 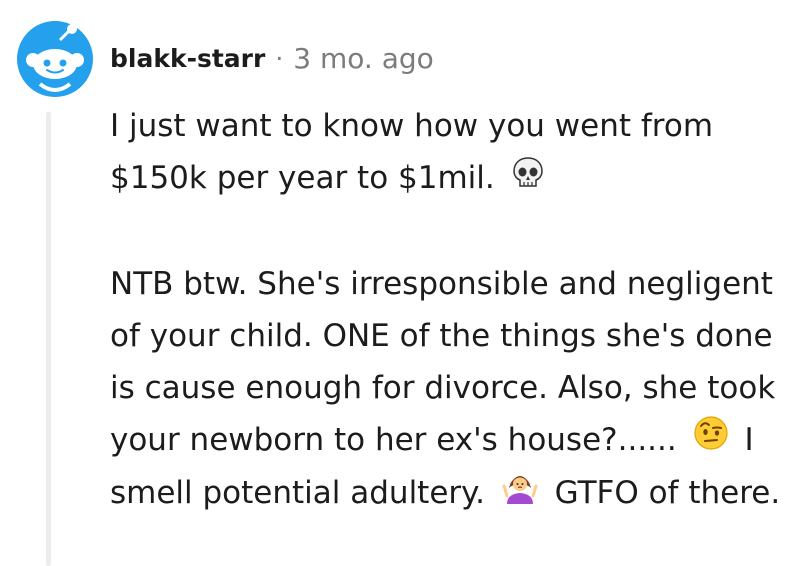 What do you see at coordinates (48, 339) in the screenshot?
I see `thread-collapse-line` at bounding box center [48, 339].